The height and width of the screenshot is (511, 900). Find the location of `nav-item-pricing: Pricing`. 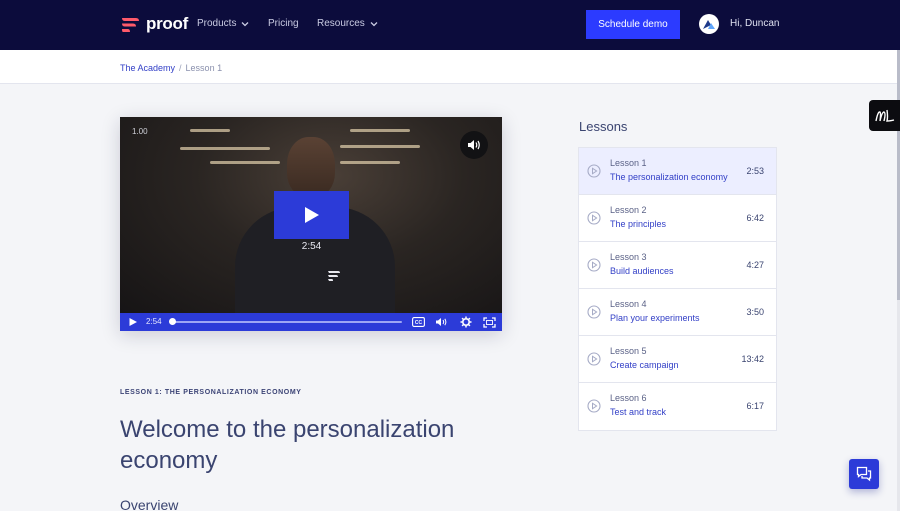

nav-item-pricing: Pricing is located at coordinates (283, 23).